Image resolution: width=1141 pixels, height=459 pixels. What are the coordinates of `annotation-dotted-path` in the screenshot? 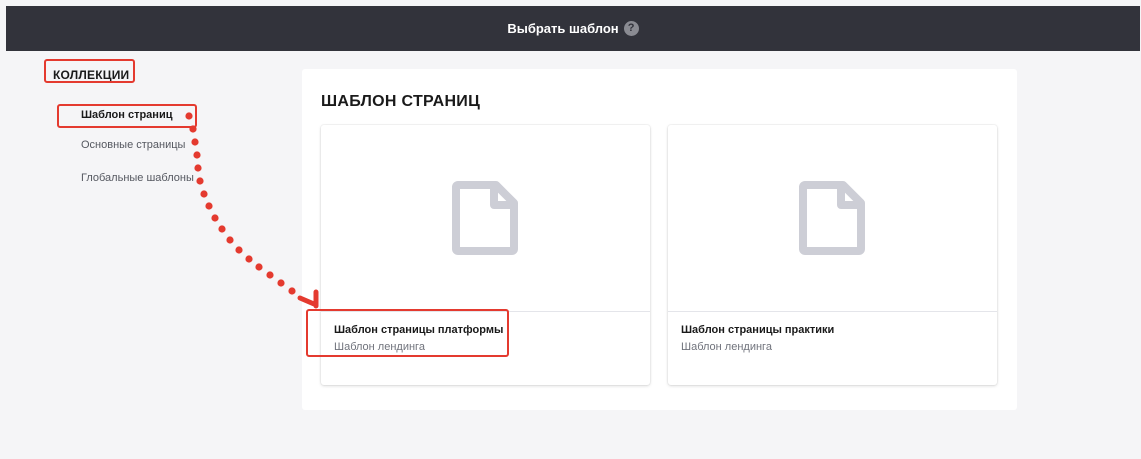 It's located at (240, 203).